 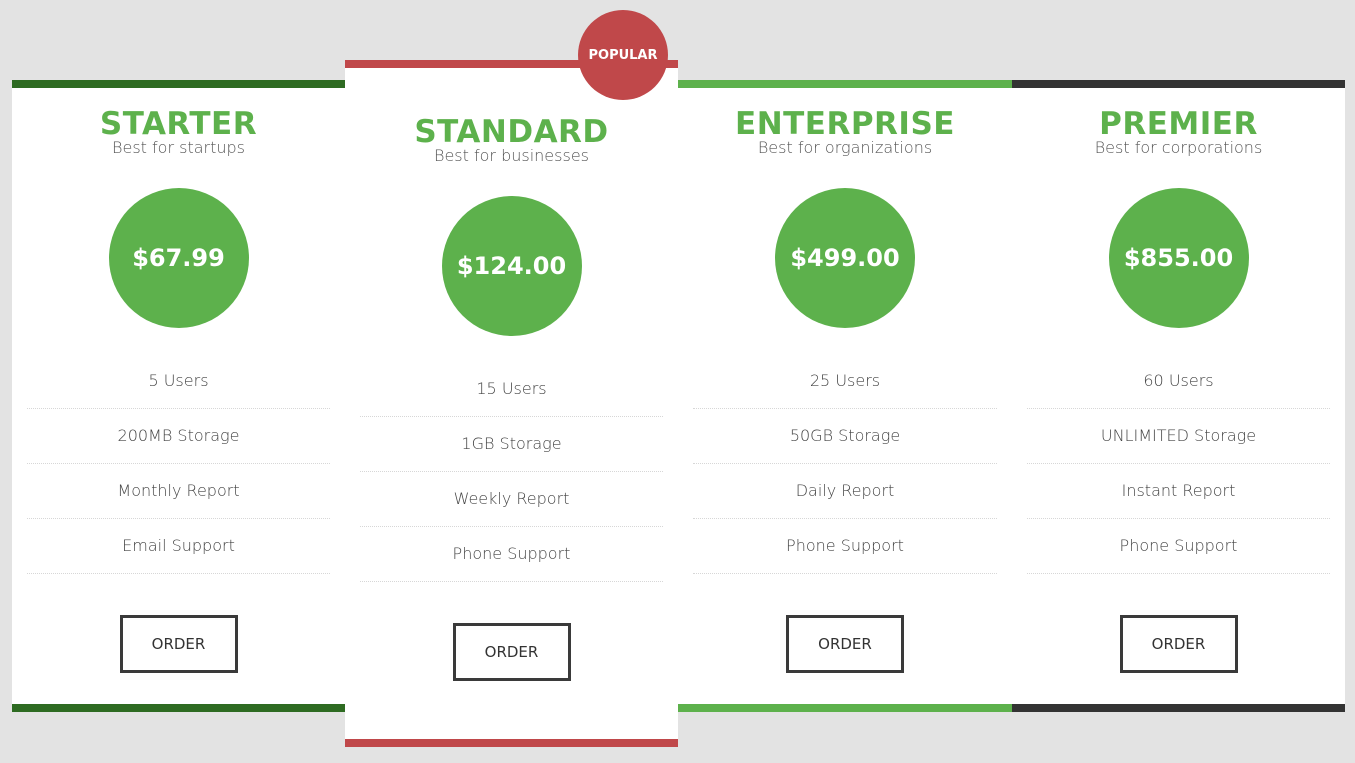 I want to click on feature-item: 200MB Storage, so click(x=178, y=436).